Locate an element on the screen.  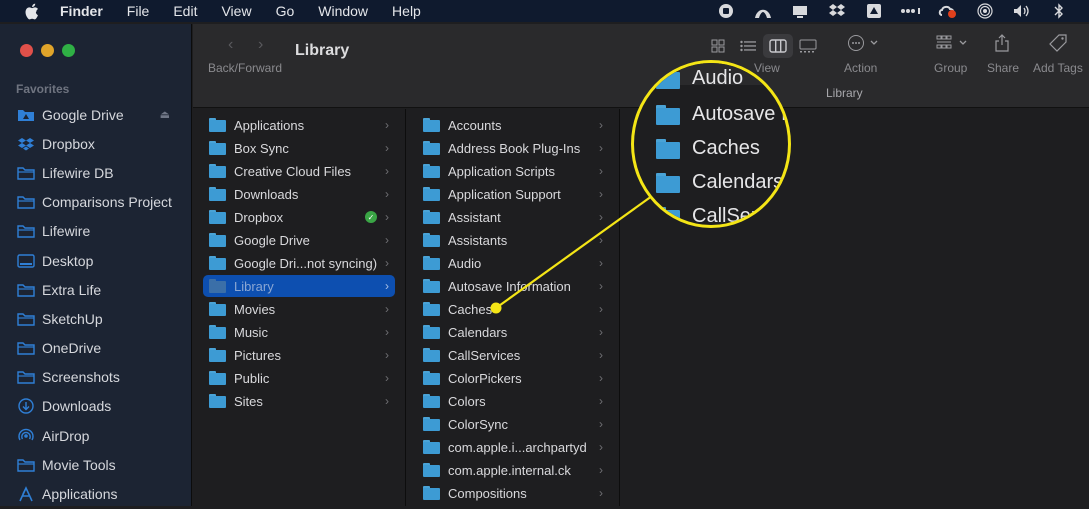
sidebar-item-label: Lifewire DB is located at coordinates (78, 172).